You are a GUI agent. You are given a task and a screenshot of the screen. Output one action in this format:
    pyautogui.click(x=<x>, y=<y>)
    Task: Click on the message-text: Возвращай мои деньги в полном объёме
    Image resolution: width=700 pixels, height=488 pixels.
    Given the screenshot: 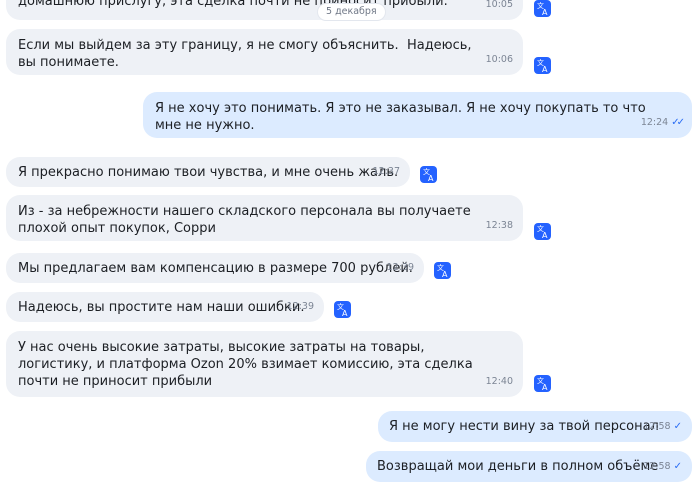 What is the action you would take?
    pyautogui.click(x=518, y=466)
    